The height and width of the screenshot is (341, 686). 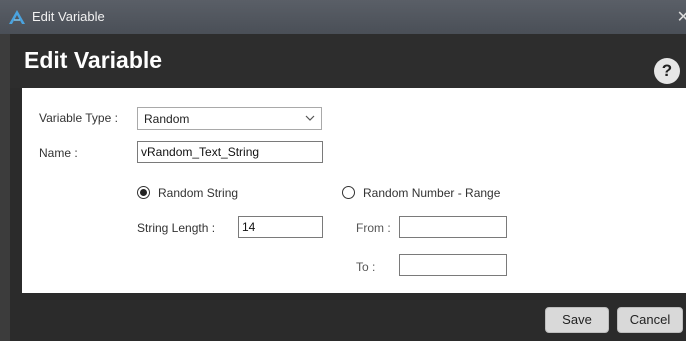 I want to click on left-edge, so click(x=5, y=187).